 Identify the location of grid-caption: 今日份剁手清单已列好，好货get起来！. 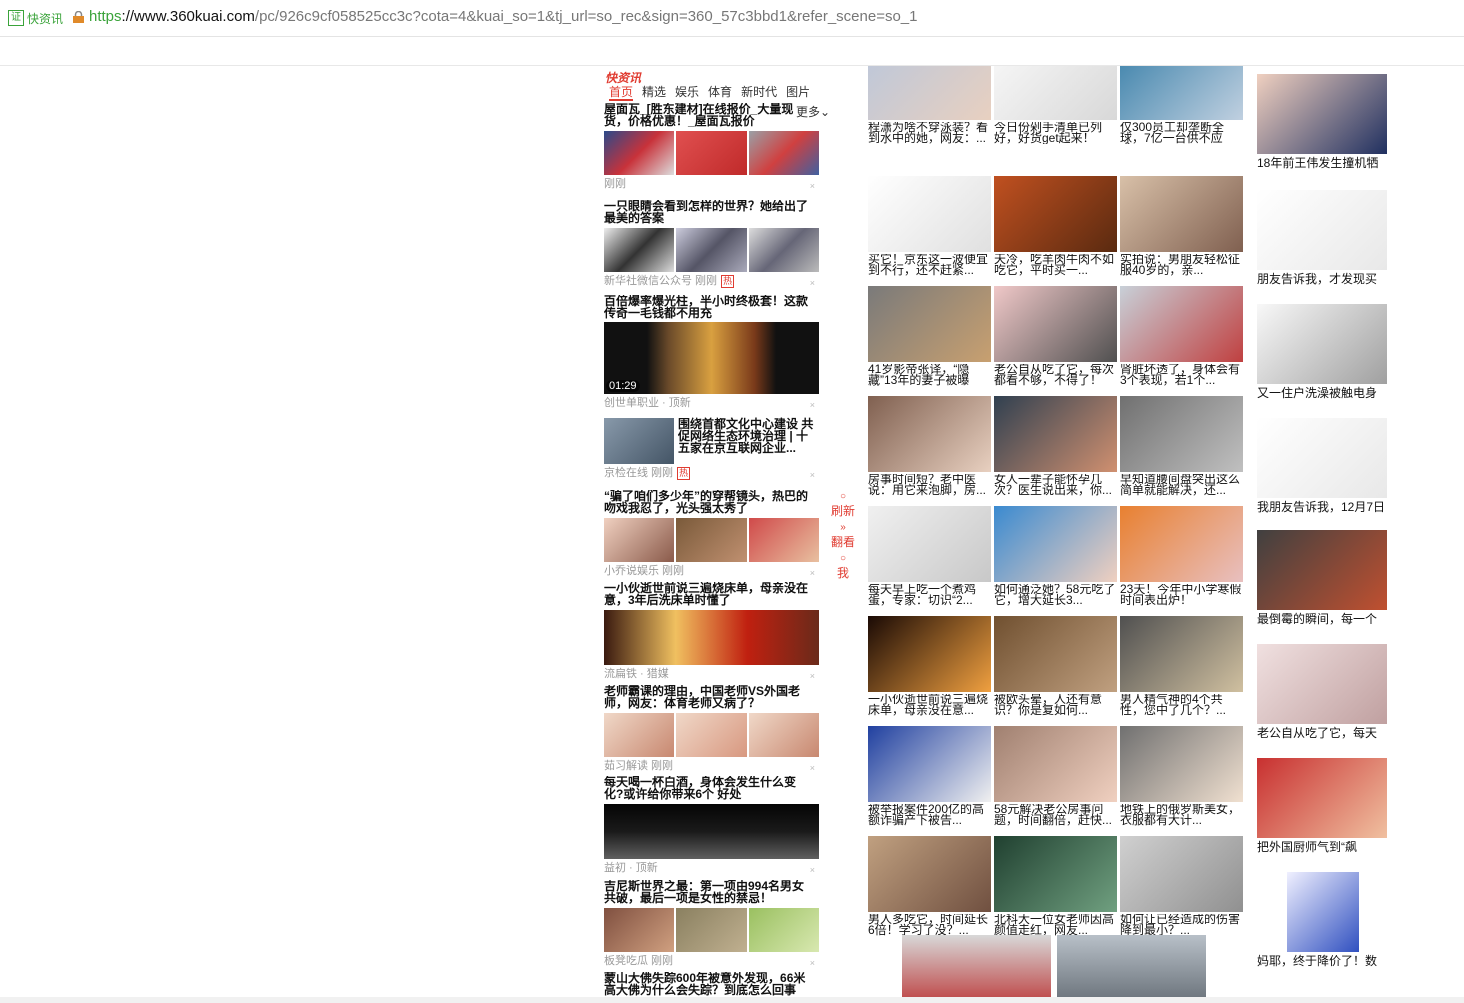
(1055, 133).